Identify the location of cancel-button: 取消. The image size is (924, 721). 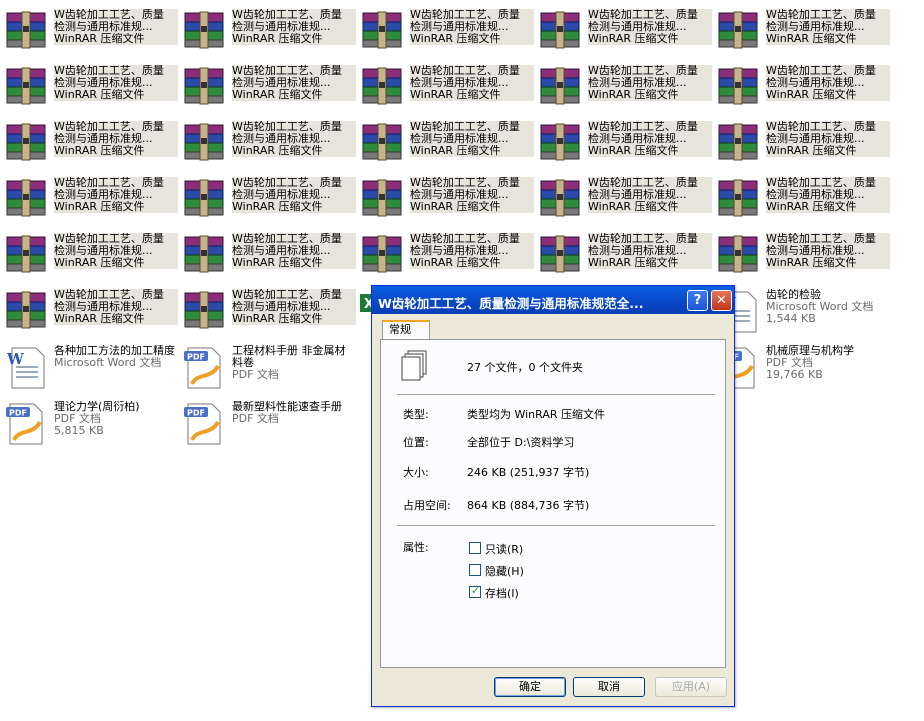
(609, 687).